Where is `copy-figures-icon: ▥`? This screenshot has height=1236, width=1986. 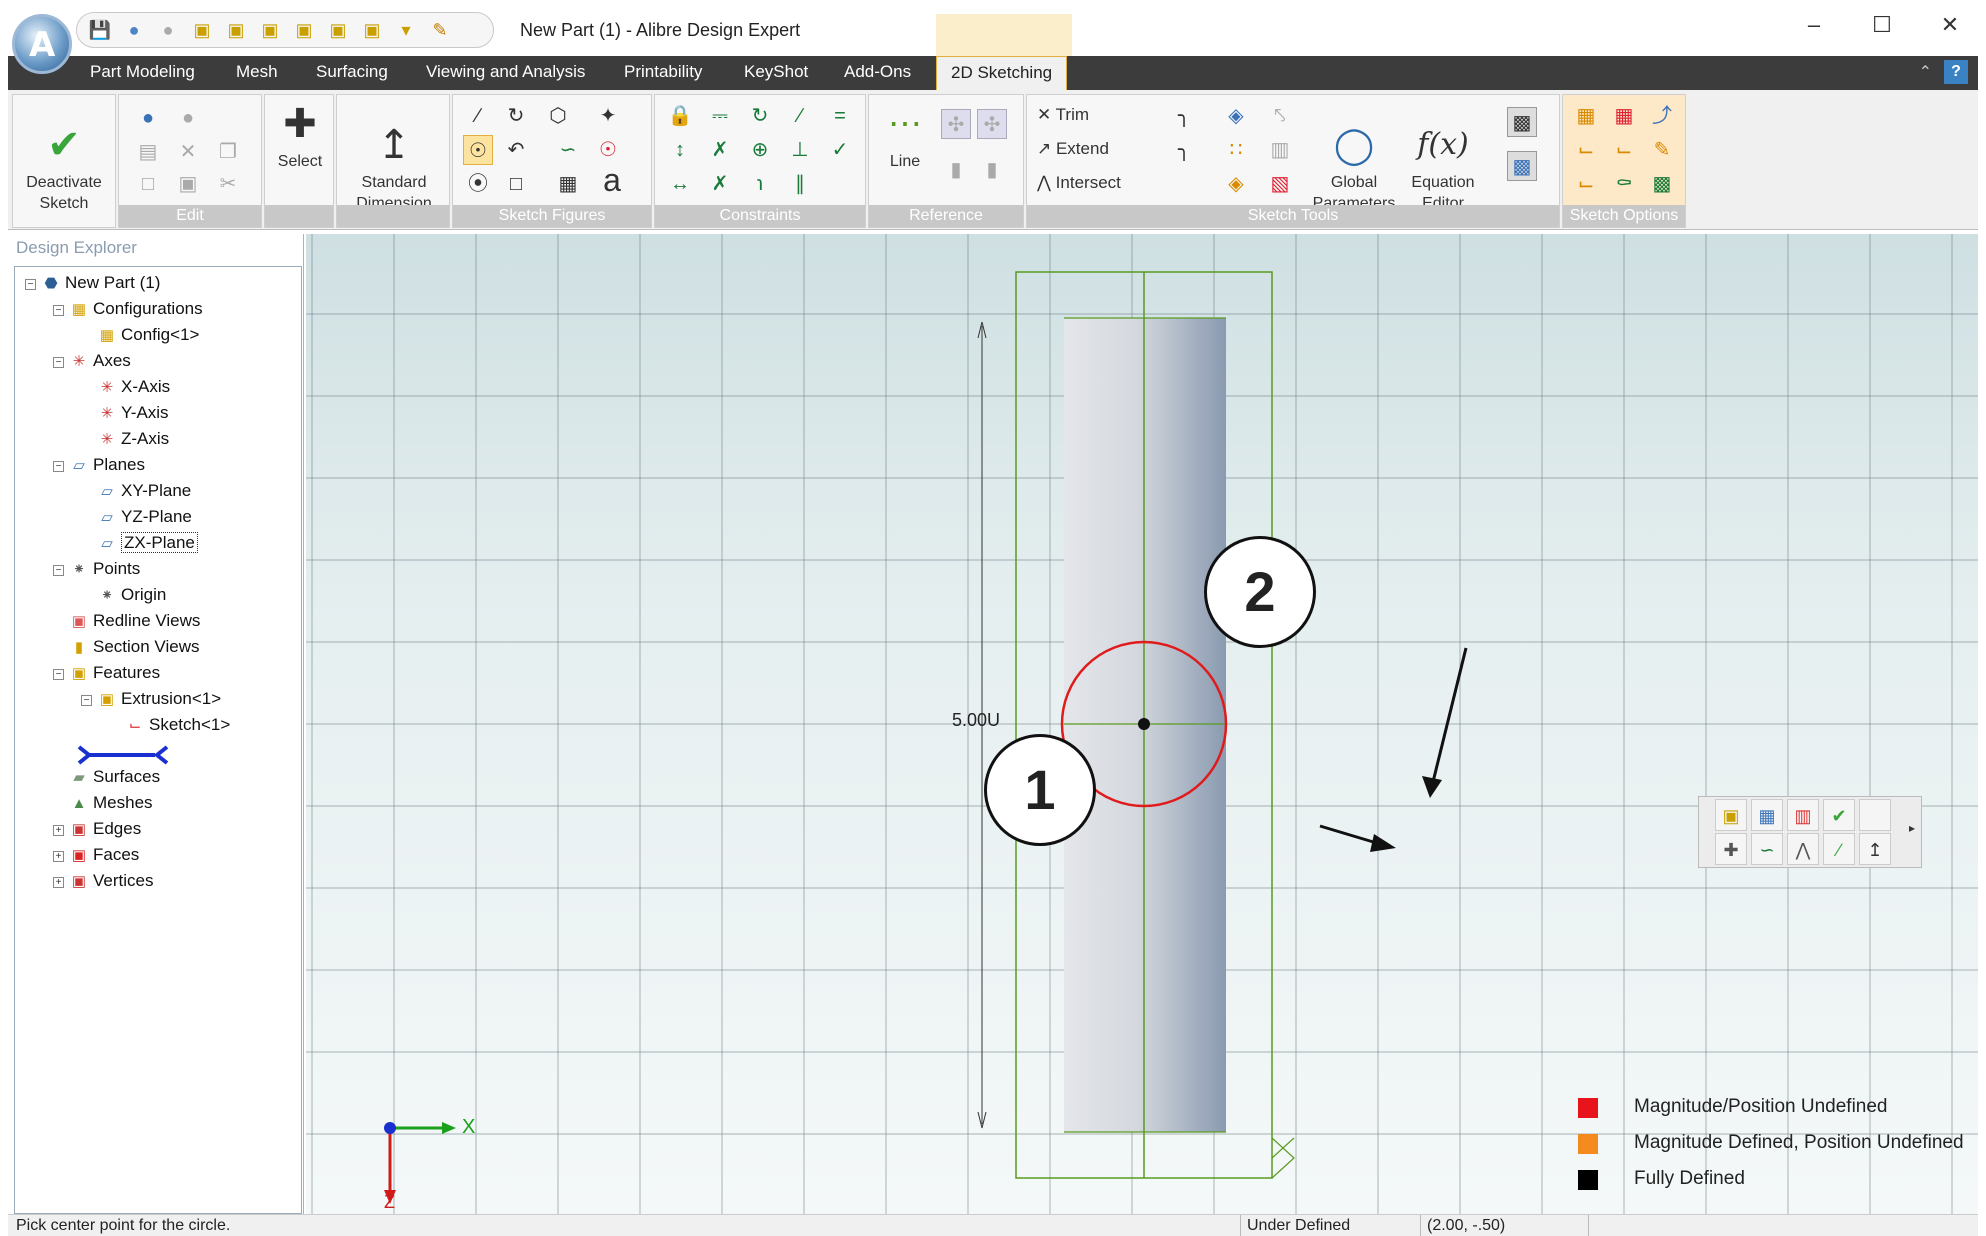 copy-figures-icon: ▥ is located at coordinates (1280, 150).